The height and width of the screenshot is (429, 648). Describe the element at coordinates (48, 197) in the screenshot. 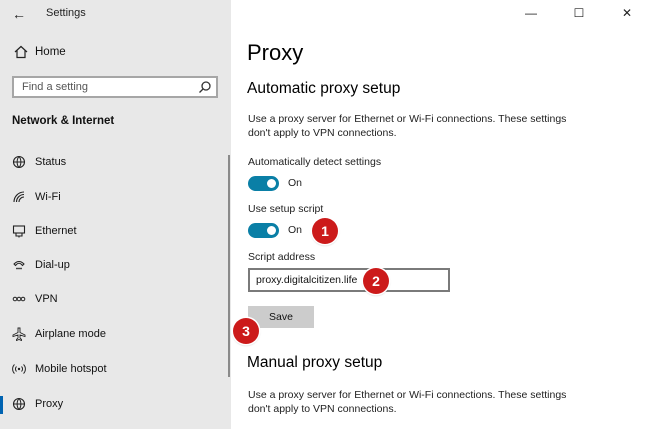

I see `sidebar-item-label: Wi-Fi` at that location.